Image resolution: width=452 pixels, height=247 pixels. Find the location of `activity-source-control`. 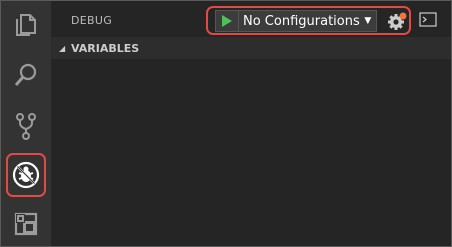

activity-source-control is located at coordinates (26, 126).